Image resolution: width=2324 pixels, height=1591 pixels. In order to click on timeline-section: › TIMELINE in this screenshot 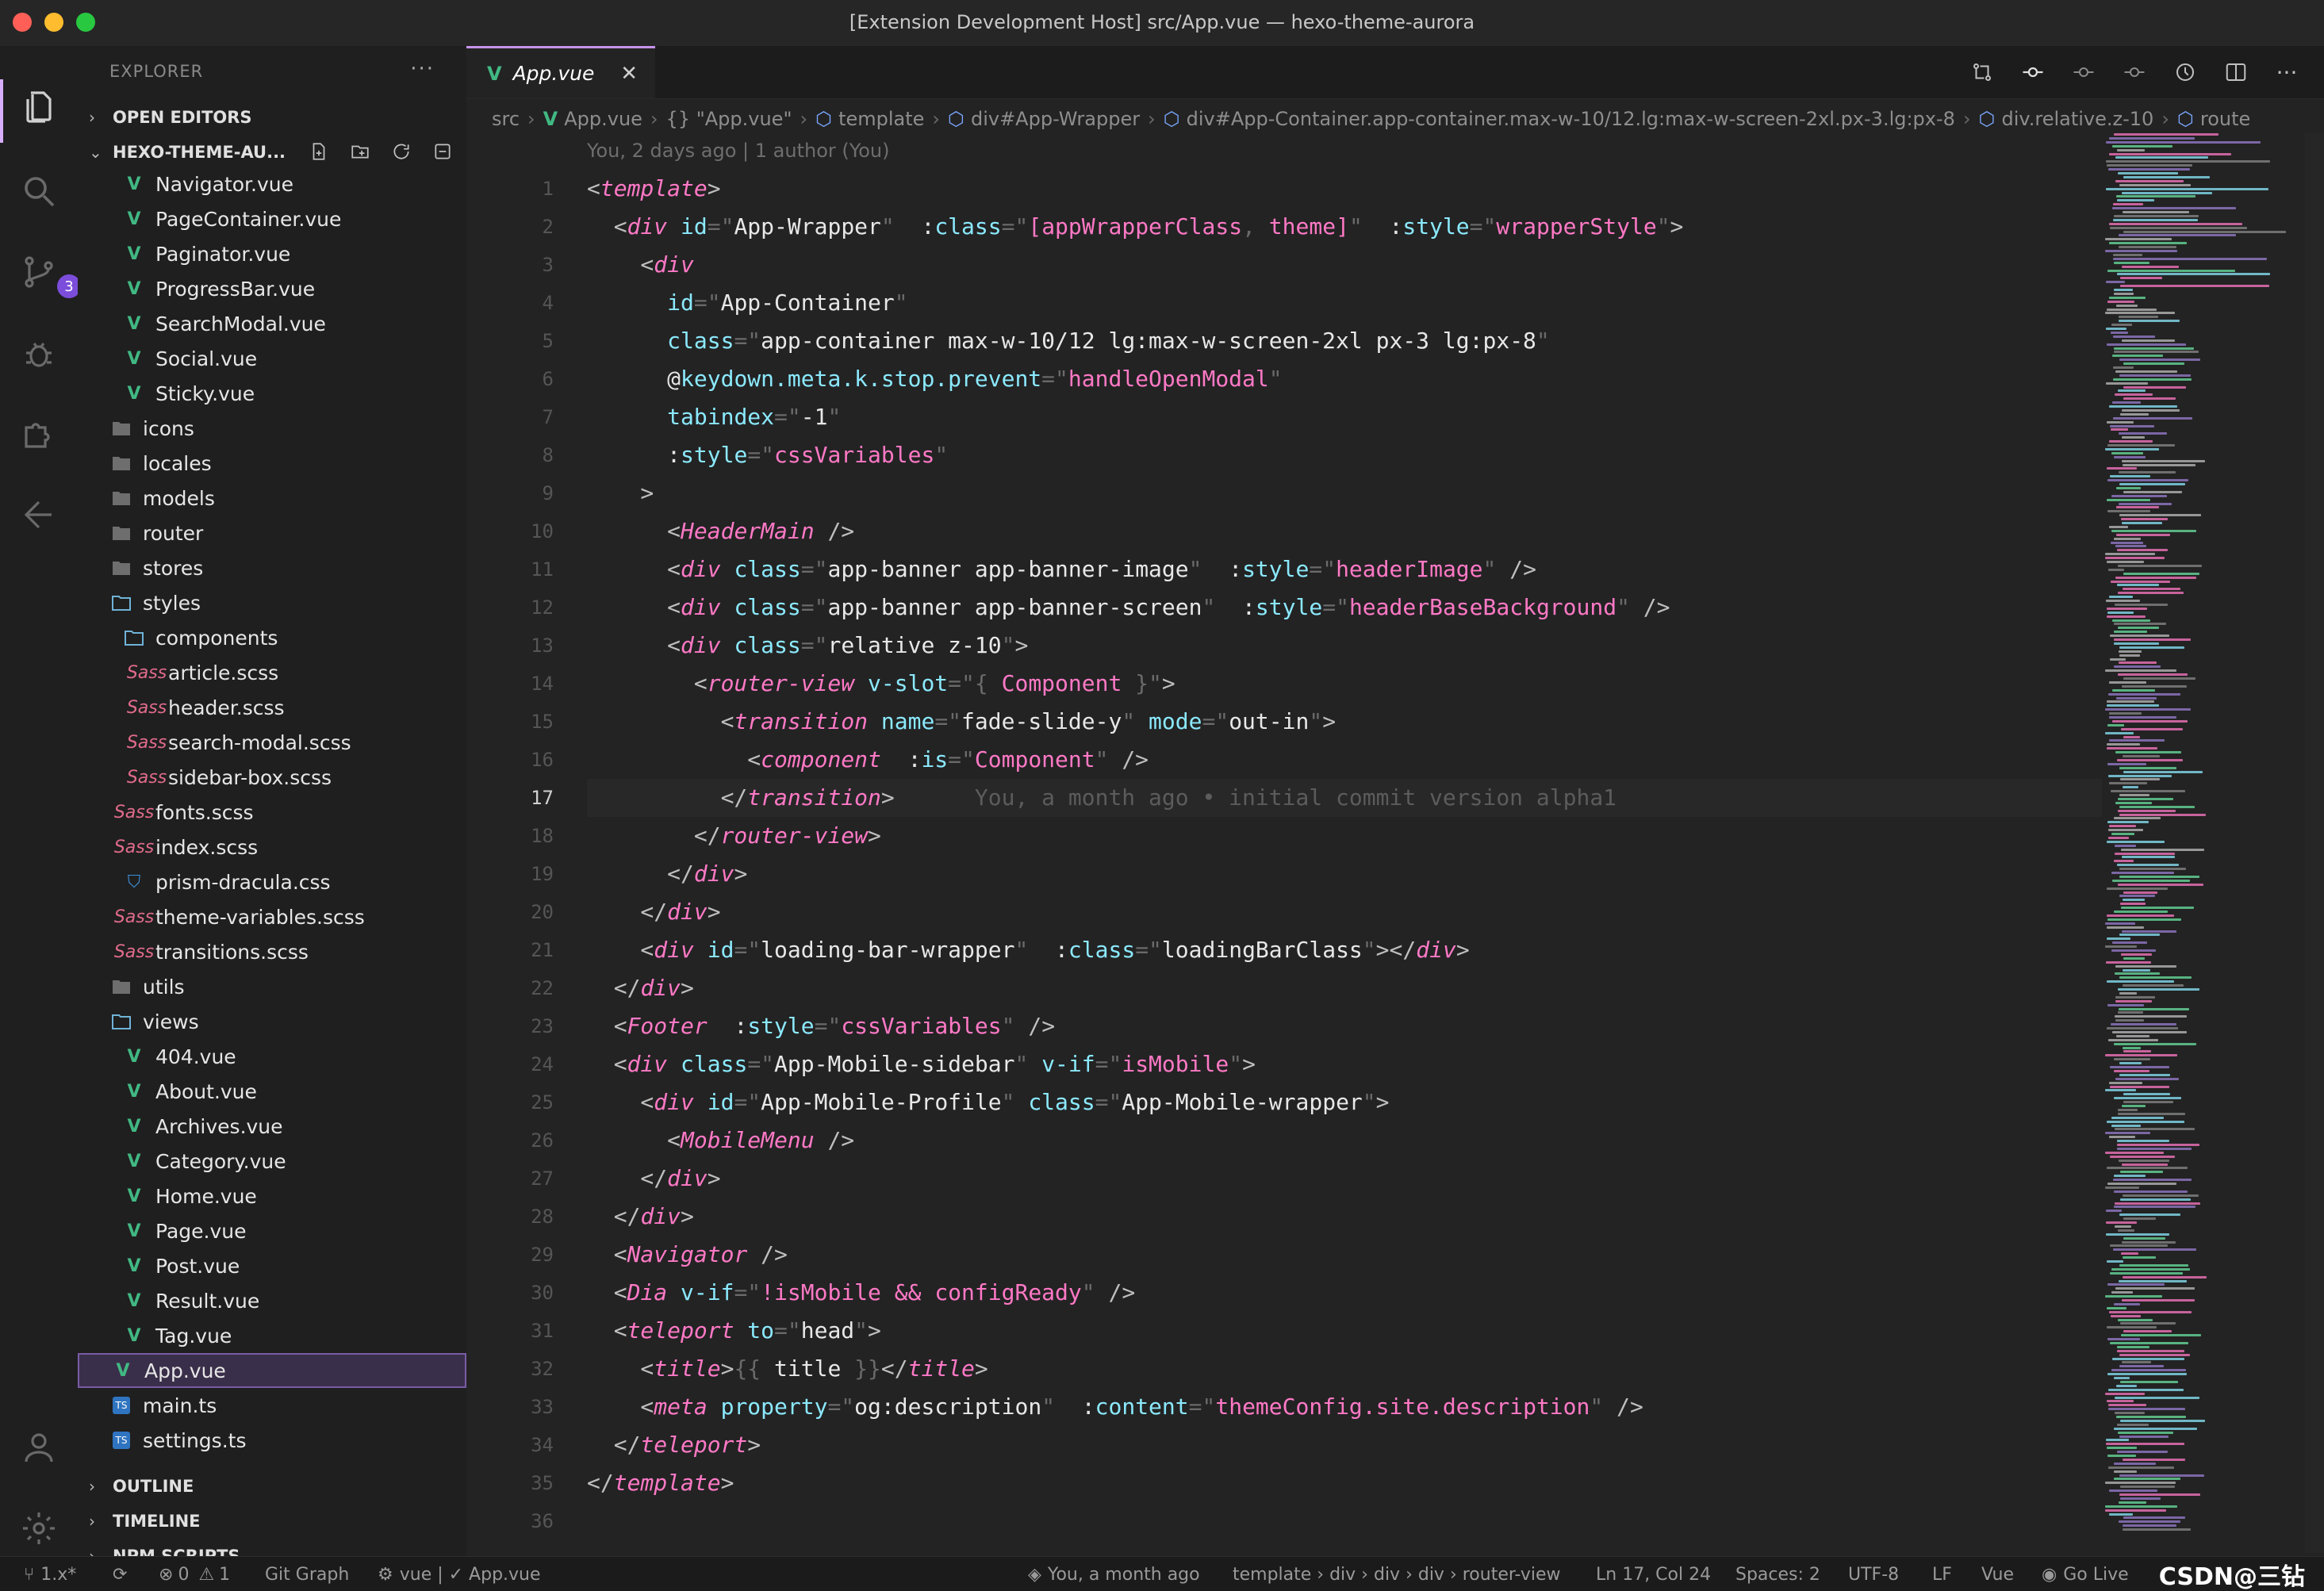, I will do `click(145, 1521)`.